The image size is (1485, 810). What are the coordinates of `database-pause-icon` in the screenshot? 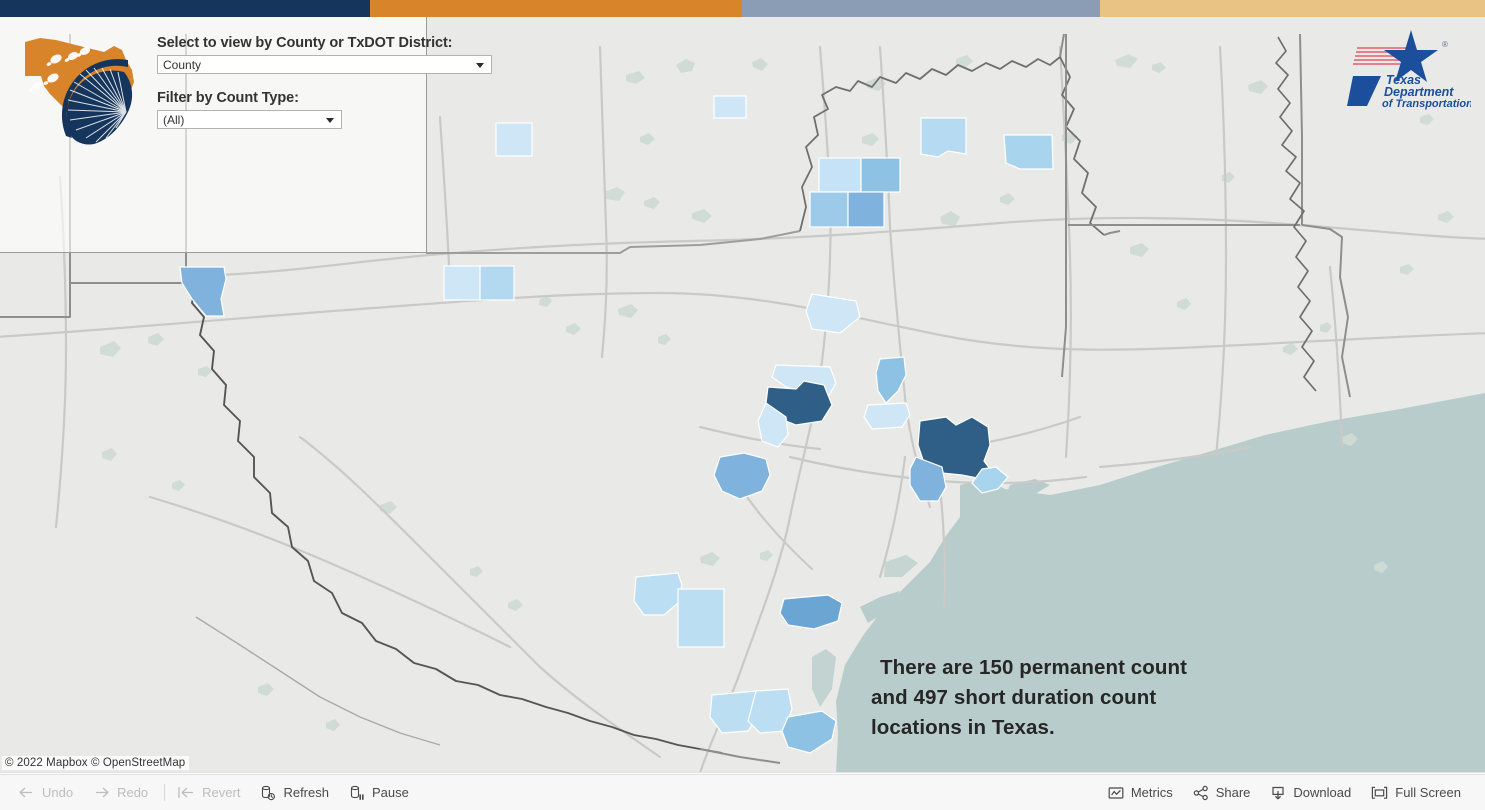 It's located at (357, 793).